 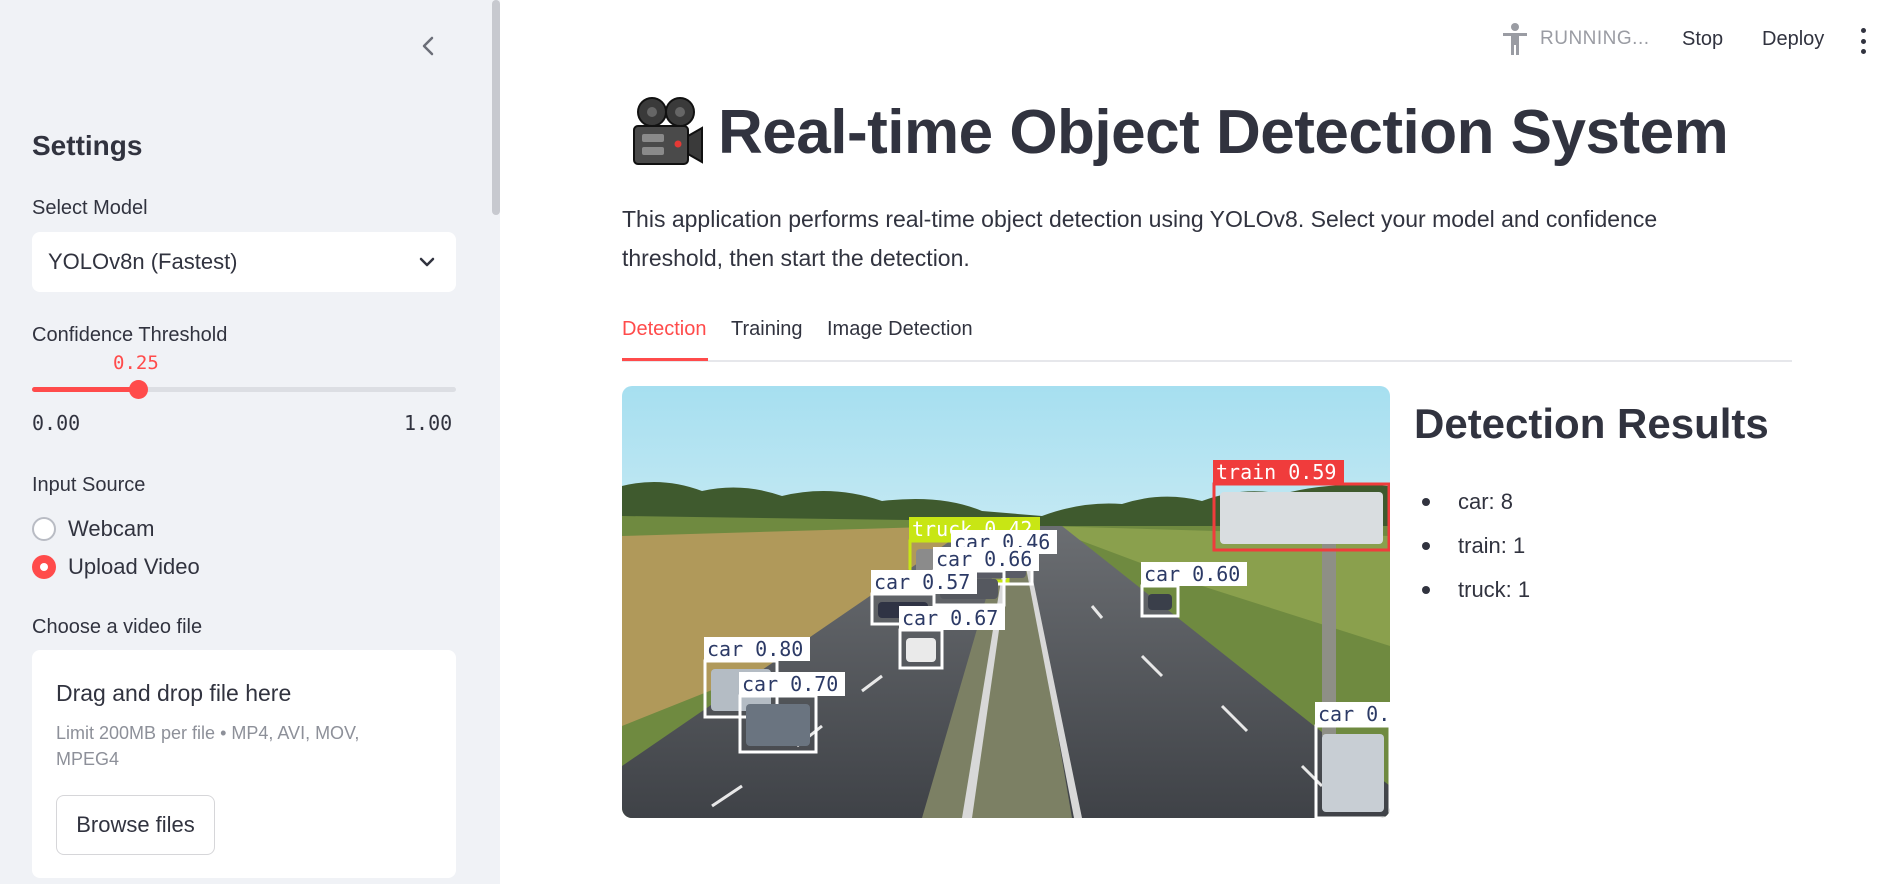 I want to click on active-tab-indicator, so click(x=665, y=359).